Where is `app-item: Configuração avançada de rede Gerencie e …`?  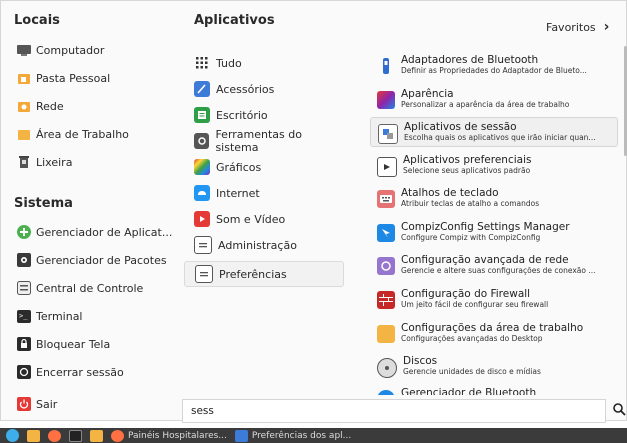
app-item: Configuração avançada de rede Gerencie e … is located at coordinates (494, 266).